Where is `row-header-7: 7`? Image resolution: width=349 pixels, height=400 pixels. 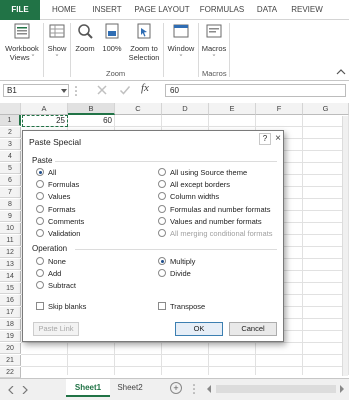
row-header-7: 7 is located at coordinates (10, 192).